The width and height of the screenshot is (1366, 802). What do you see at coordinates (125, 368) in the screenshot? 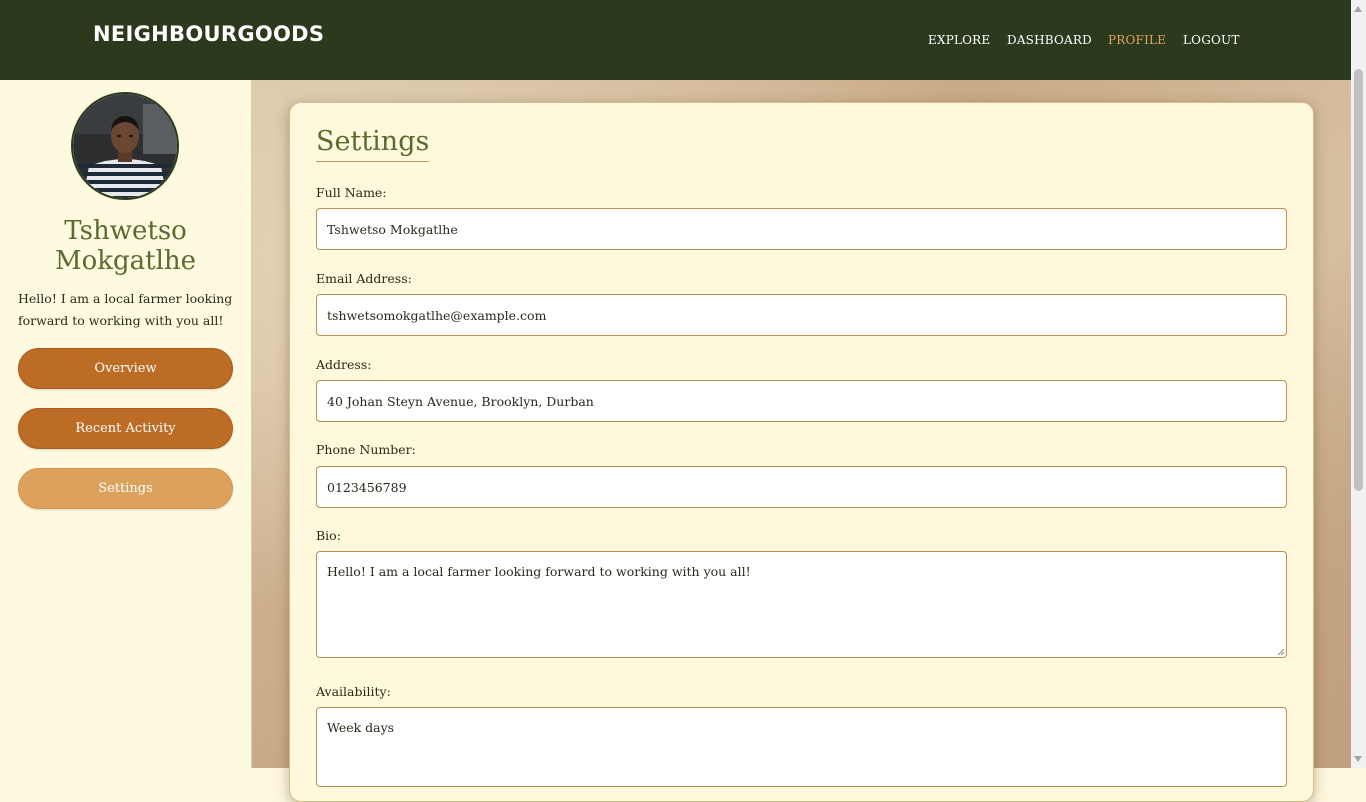
I see `overview-button: Overview` at bounding box center [125, 368].